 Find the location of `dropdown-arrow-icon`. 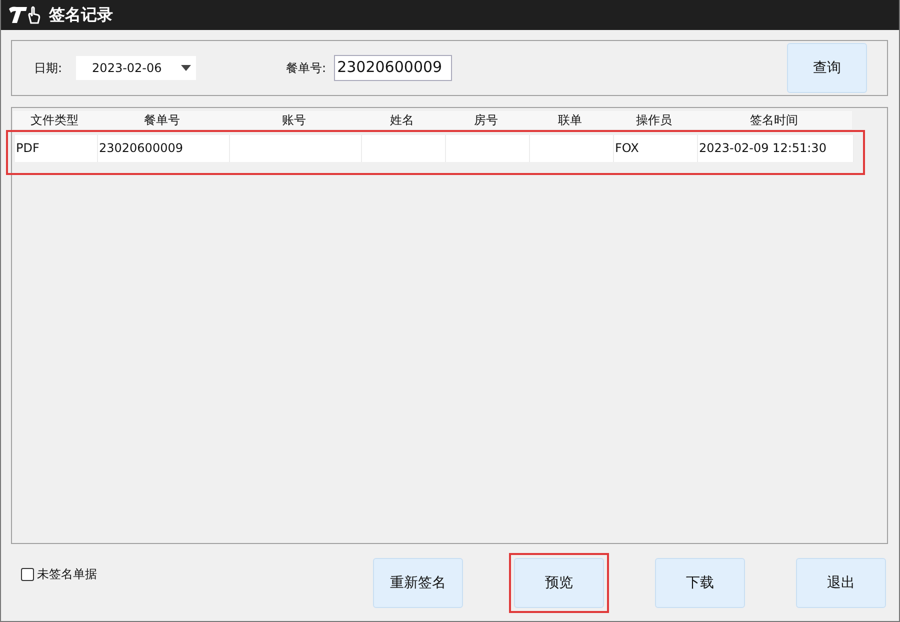

dropdown-arrow-icon is located at coordinates (186, 68).